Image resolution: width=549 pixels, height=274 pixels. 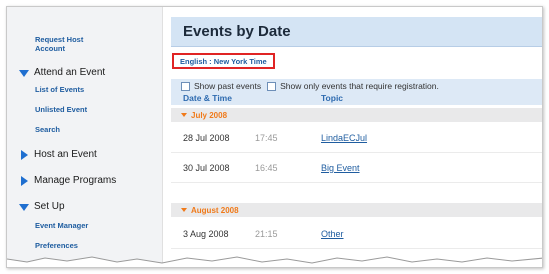 I want to click on sidebar-link-request-host-account: Request Host Account, so click(x=59, y=44).